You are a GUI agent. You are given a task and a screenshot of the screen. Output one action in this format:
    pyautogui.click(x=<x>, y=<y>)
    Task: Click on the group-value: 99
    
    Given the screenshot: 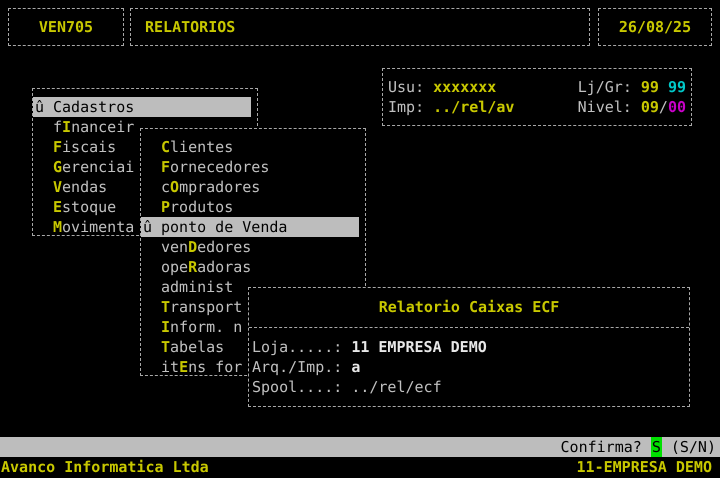 What is the action you would take?
    pyautogui.click(x=677, y=87)
    